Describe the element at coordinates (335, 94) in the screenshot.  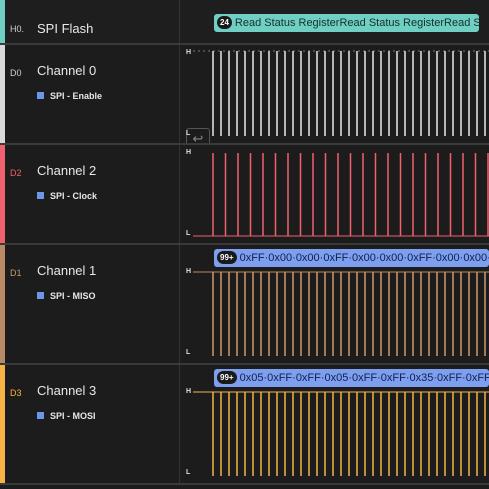
I see `waveform-d0` at that location.